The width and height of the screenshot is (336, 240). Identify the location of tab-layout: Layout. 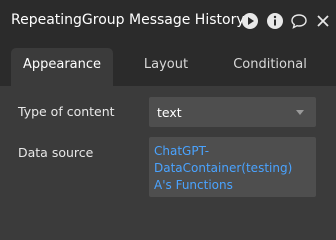
(166, 67).